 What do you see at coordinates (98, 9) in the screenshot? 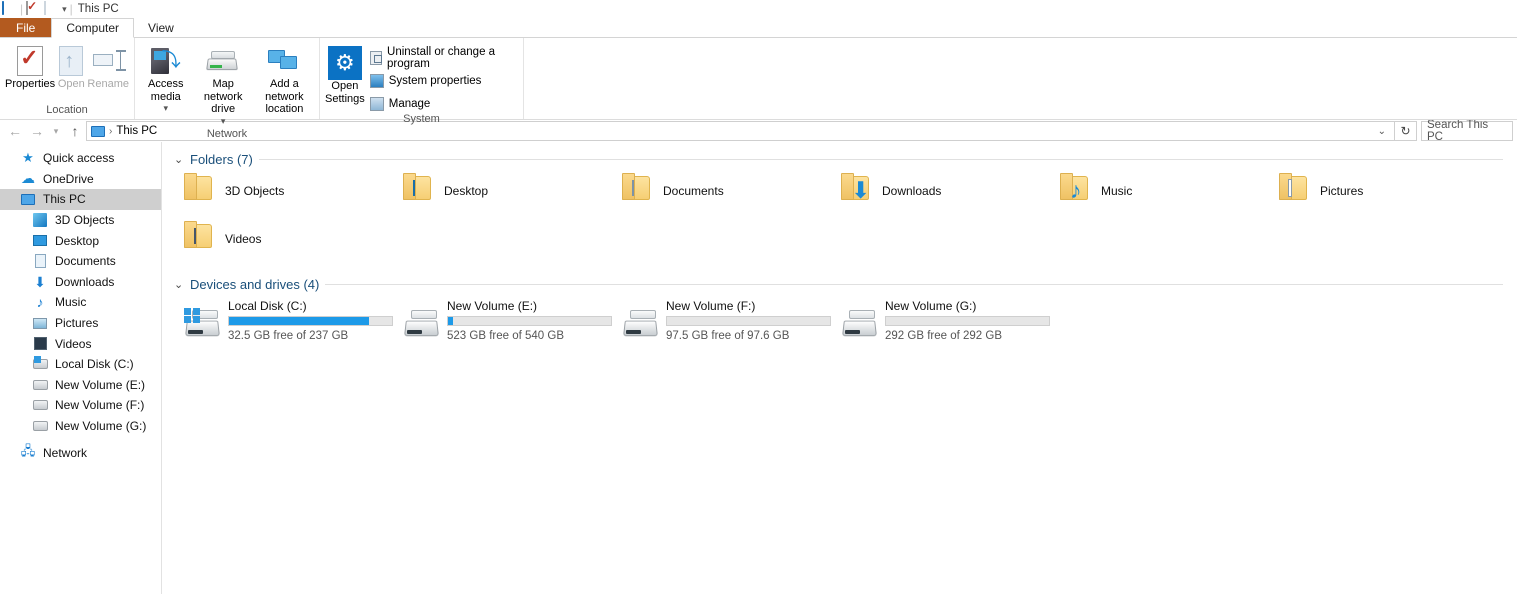
I see `window-title: This PC` at bounding box center [98, 9].